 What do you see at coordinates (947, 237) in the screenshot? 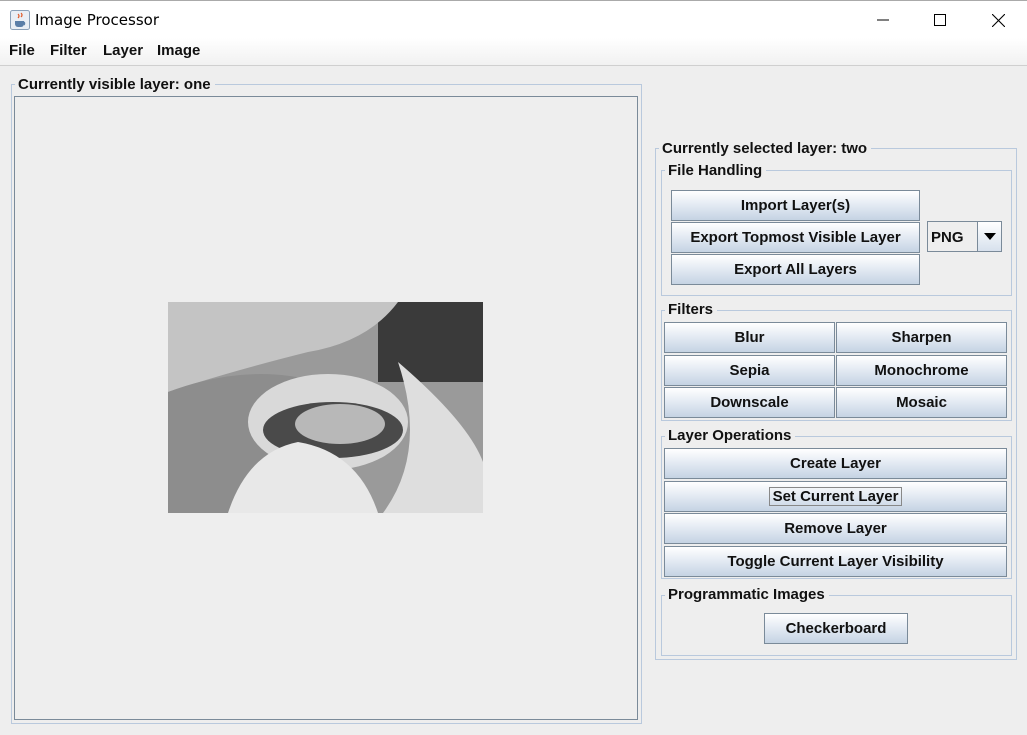
I see `format-value: PNG` at bounding box center [947, 237].